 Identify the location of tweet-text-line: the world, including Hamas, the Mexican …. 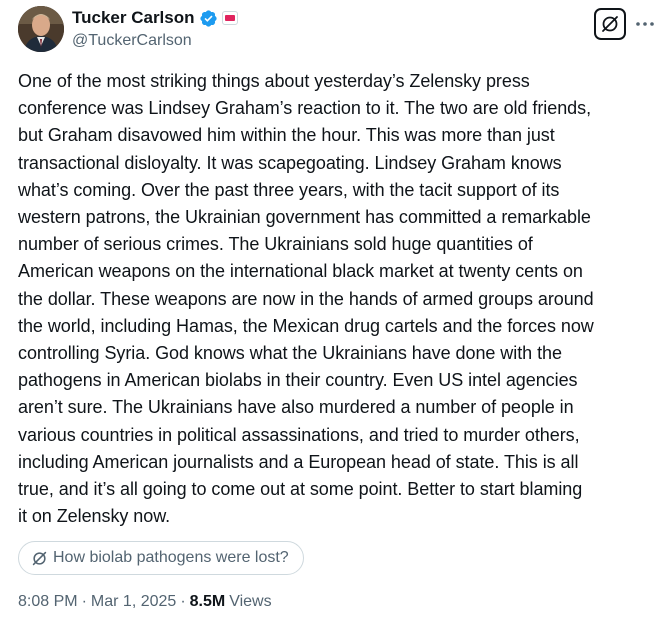
(306, 325).